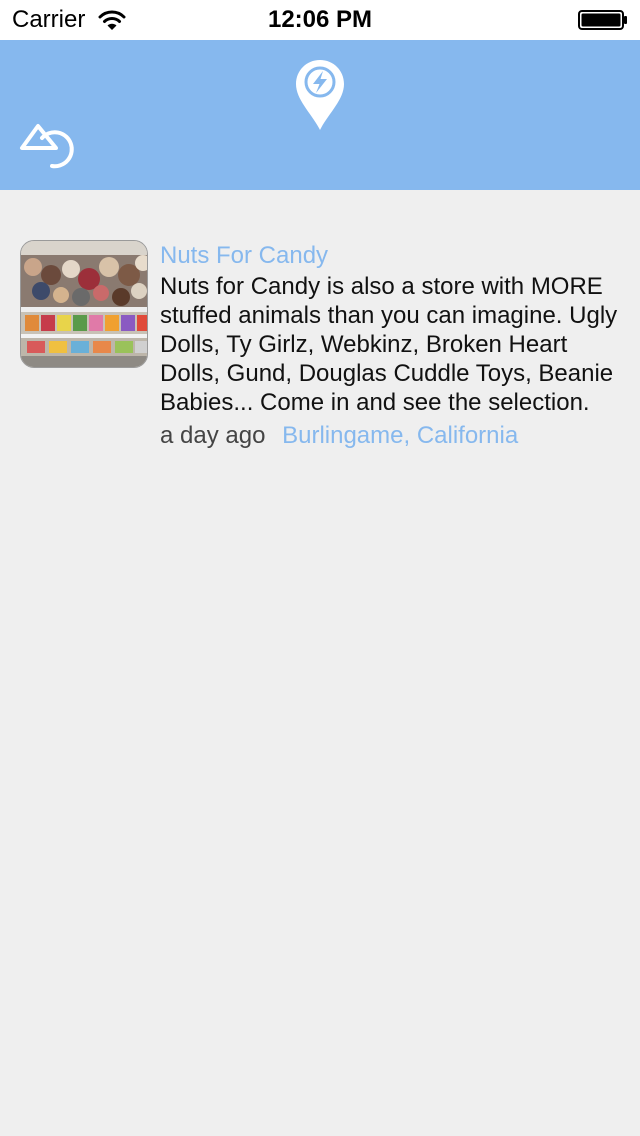 Image resolution: width=640 pixels, height=1136 pixels. I want to click on back-button, so click(47, 146).